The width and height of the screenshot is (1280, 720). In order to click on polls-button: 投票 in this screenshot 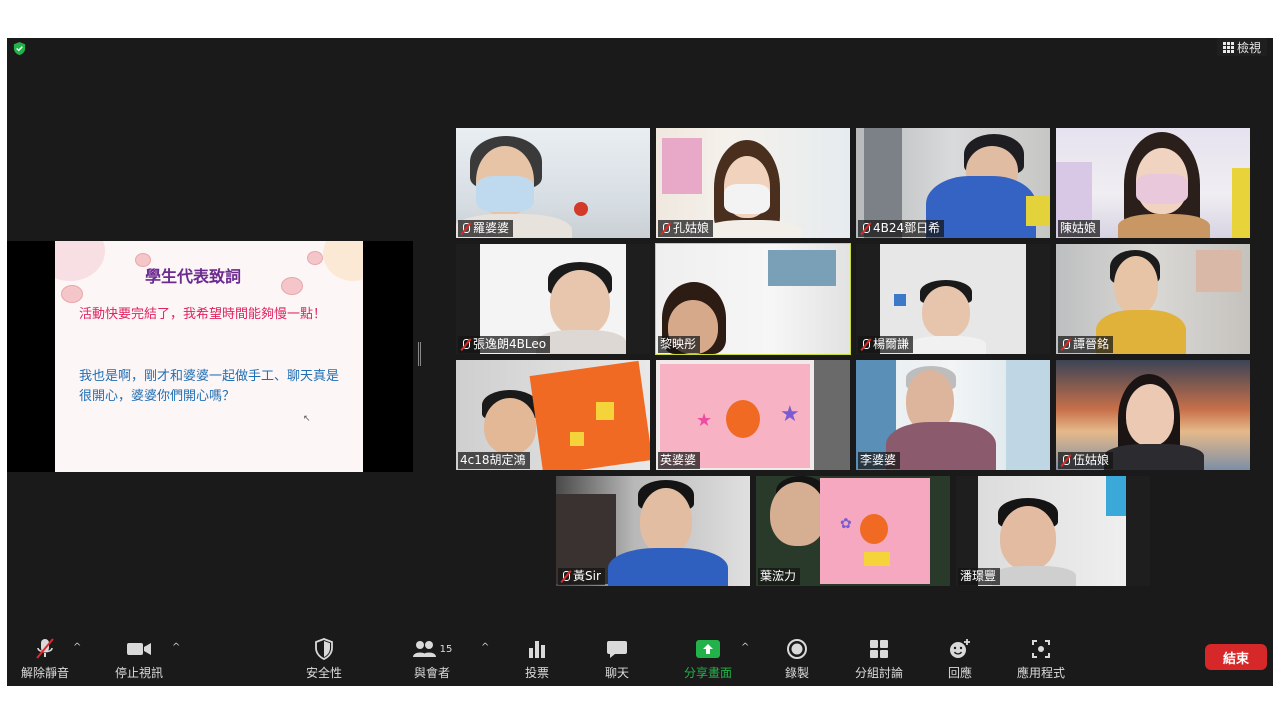, I will do `click(537, 658)`.